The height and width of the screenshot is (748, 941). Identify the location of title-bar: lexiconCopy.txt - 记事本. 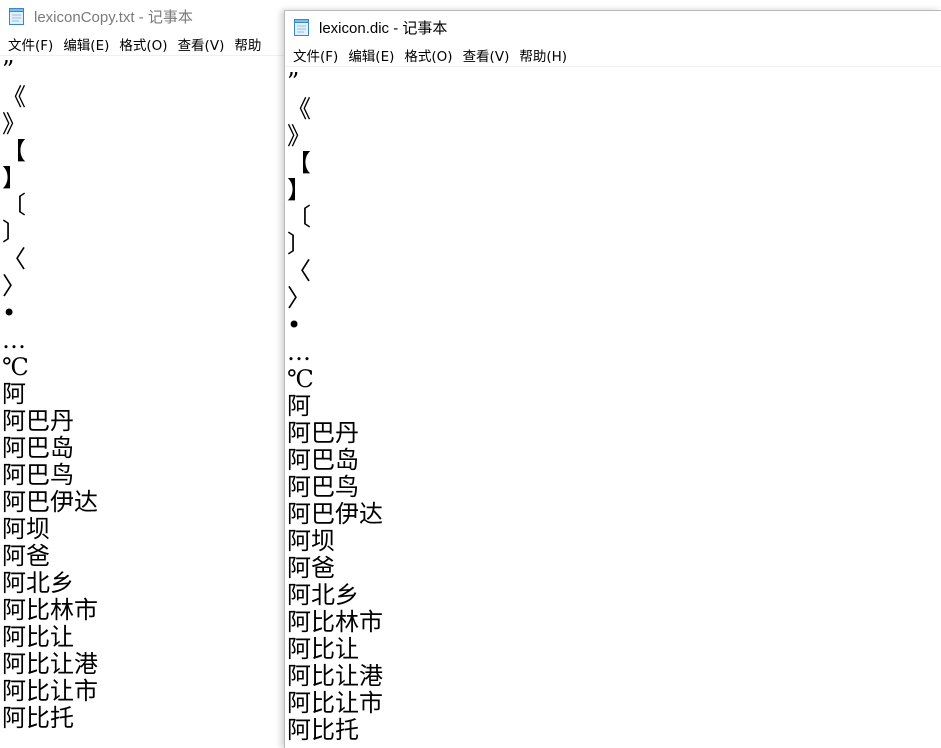
(150, 16).